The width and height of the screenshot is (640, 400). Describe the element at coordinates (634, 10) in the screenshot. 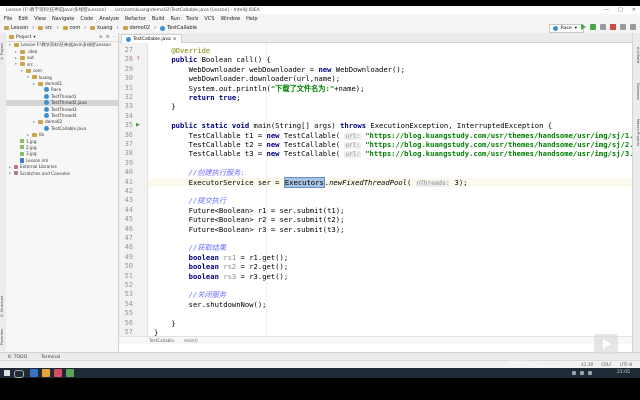

I see `close-button: ✕` at that location.